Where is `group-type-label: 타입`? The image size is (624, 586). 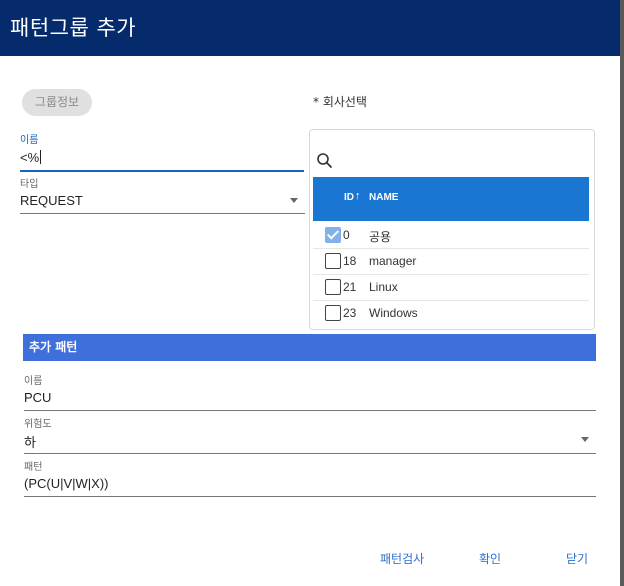
group-type-label: 타입 is located at coordinates (29, 184).